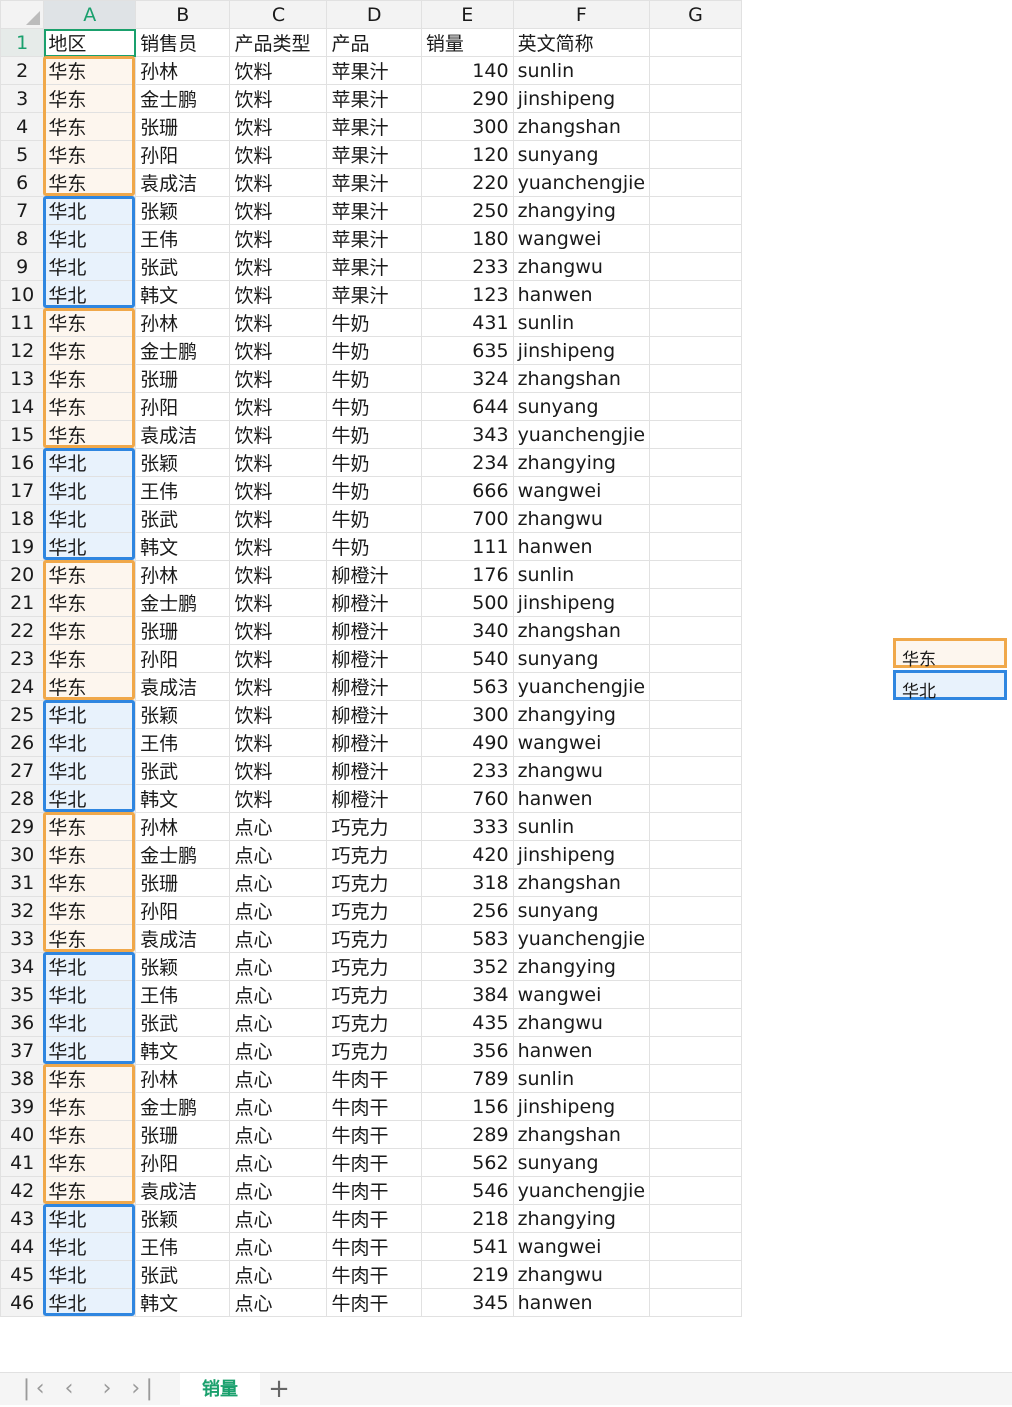  I want to click on row-number: 1, so click(22, 42).